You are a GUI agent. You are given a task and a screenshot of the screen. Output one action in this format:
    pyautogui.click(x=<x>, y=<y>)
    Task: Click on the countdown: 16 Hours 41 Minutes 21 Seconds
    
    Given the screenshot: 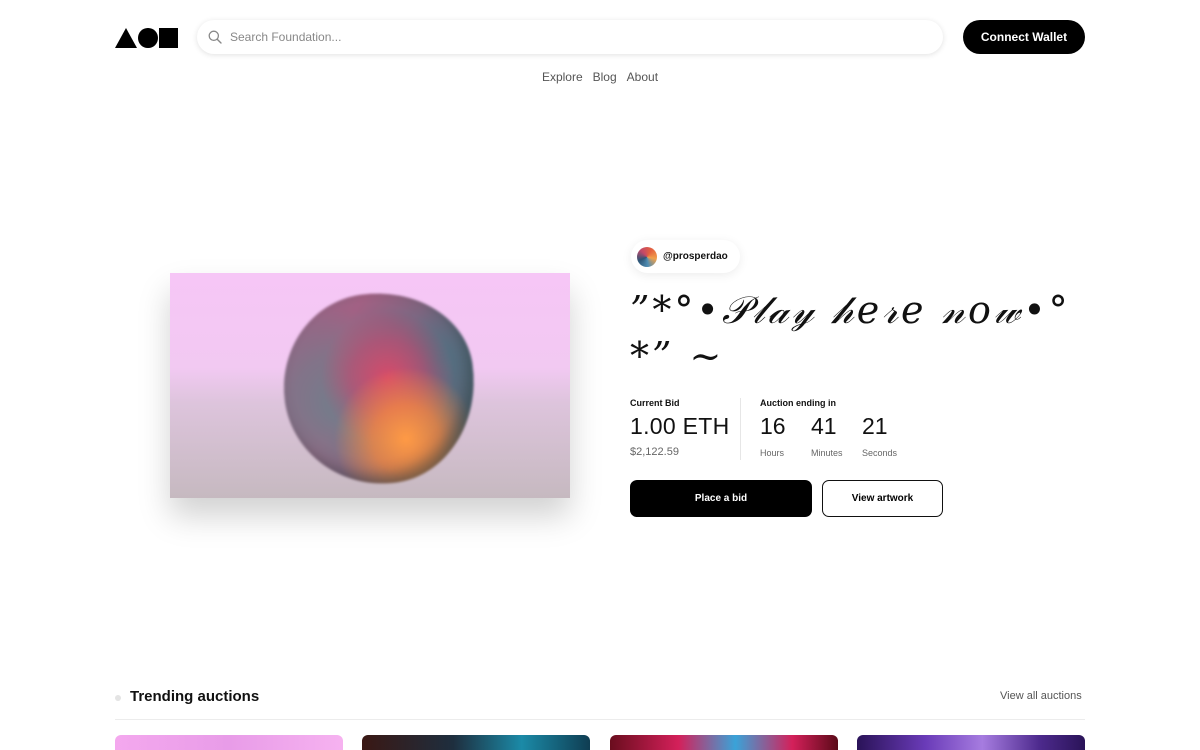 What is the action you would take?
    pyautogui.click(x=836, y=435)
    